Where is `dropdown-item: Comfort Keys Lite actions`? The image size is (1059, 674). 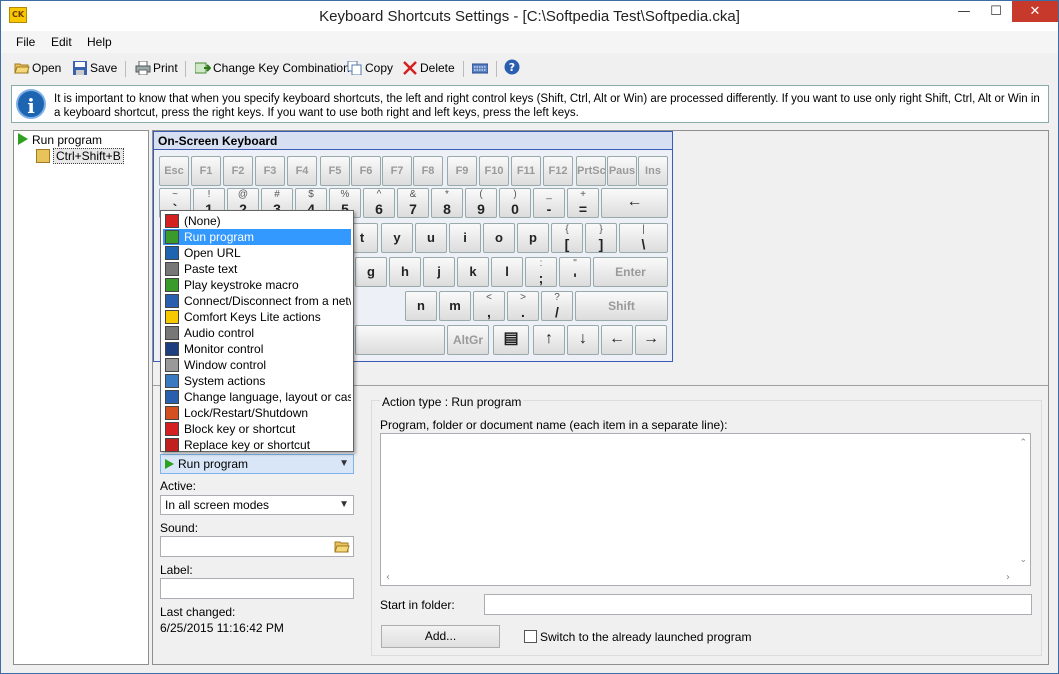
dropdown-item: Comfort Keys Lite actions is located at coordinates (257, 317).